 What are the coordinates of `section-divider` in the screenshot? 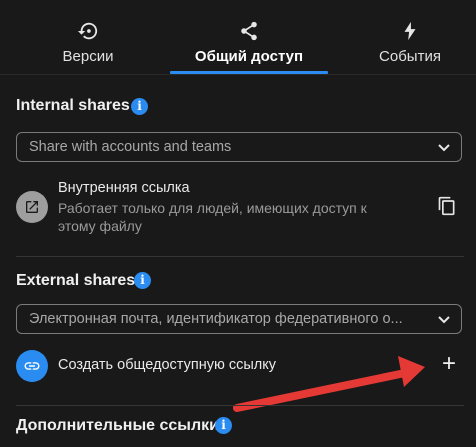 It's located at (240, 405).